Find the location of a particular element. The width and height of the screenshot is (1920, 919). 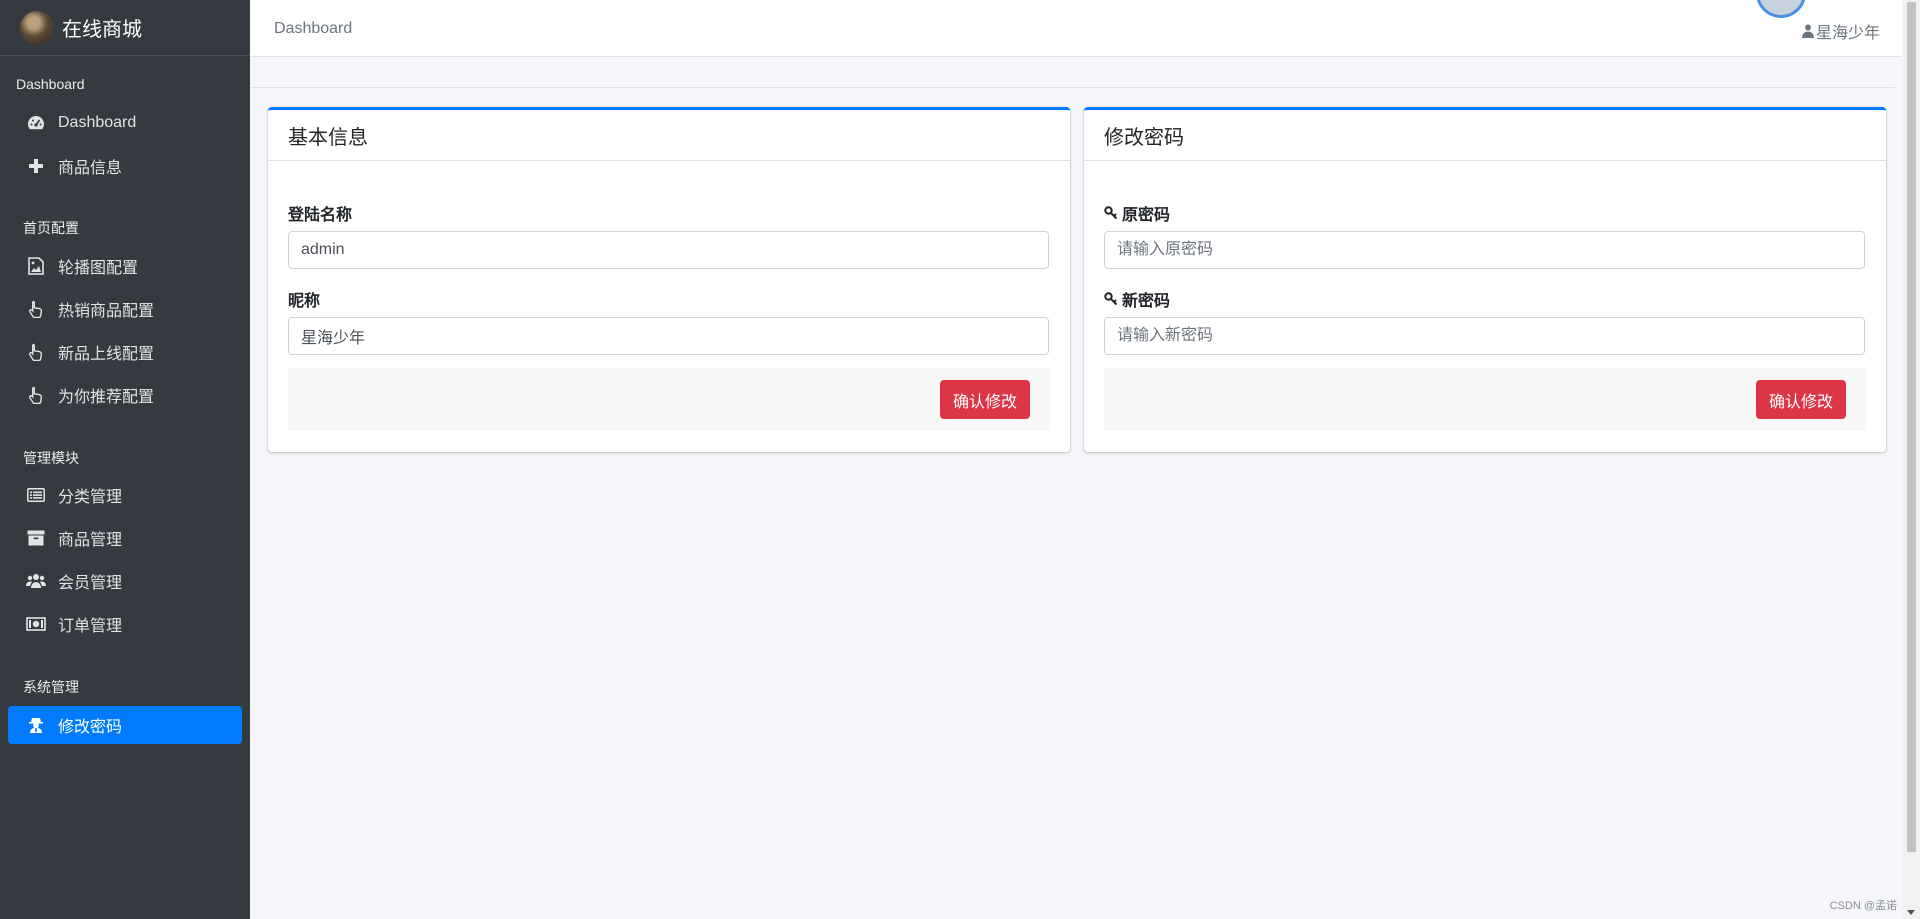

old-password-label: 原密码 is located at coordinates (1137, 213).